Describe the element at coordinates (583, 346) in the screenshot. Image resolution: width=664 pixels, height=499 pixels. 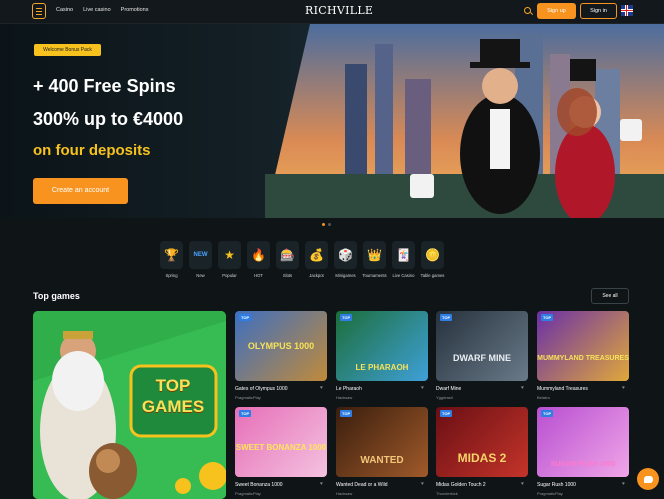
I see `game-thumbnail: TOP MUMMYLAND TREASURES` at that location.